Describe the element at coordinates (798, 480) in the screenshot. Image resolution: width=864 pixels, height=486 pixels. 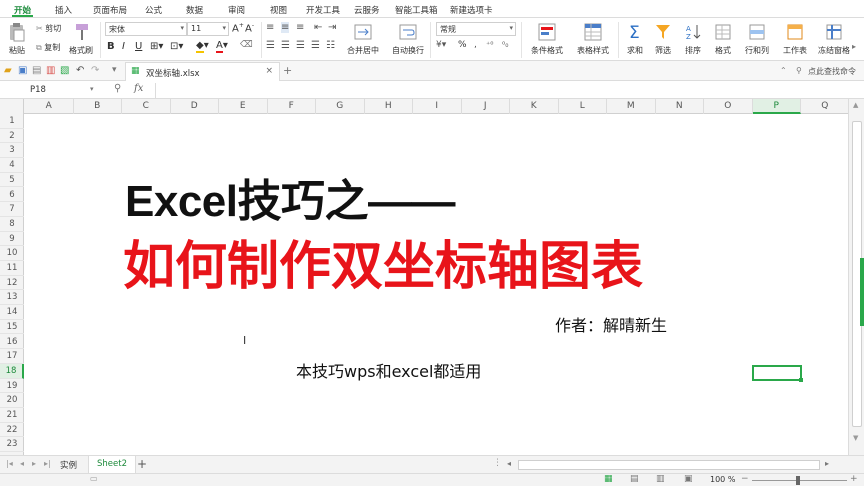
I see `zoom-slider-knob` at that location.